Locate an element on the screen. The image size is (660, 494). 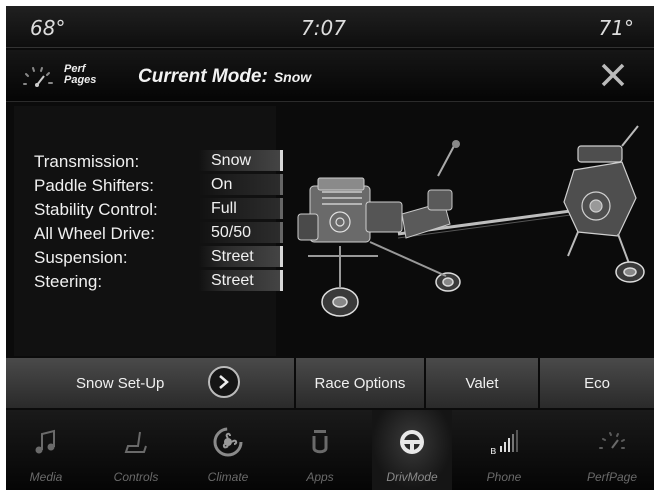
close-icon is located at coordinates (613, 75).